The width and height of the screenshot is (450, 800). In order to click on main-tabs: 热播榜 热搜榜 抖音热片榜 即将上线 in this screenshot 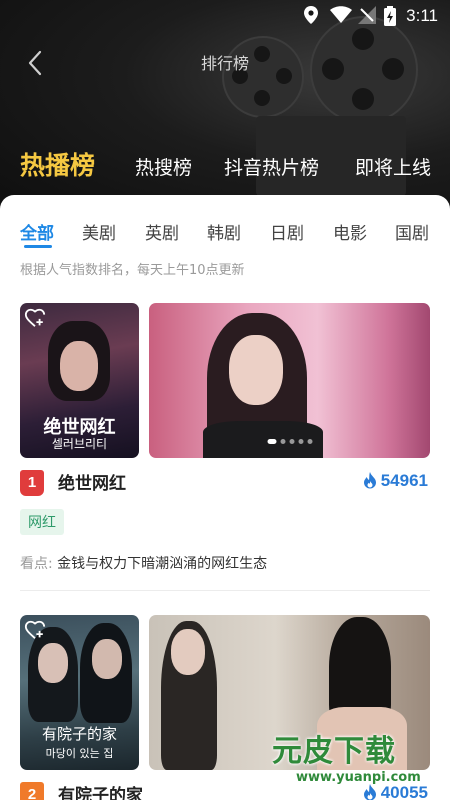, I will do `click(235, 160)`.